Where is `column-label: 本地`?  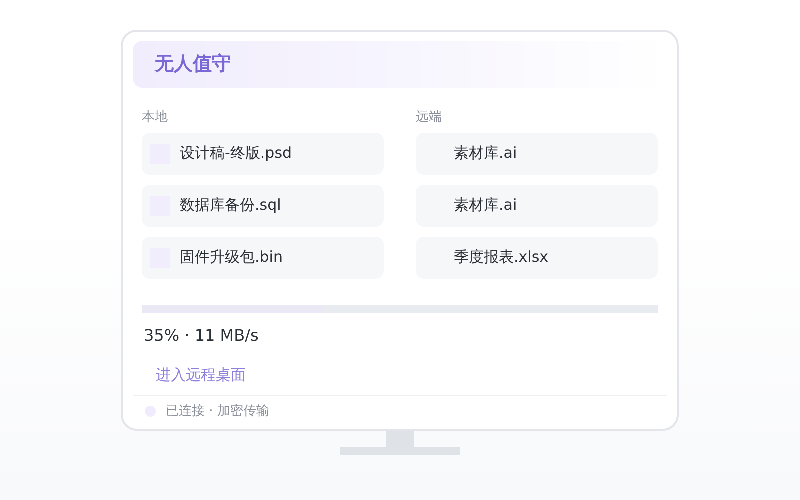 column-label: 本地 is located at coordinates (155, 118).